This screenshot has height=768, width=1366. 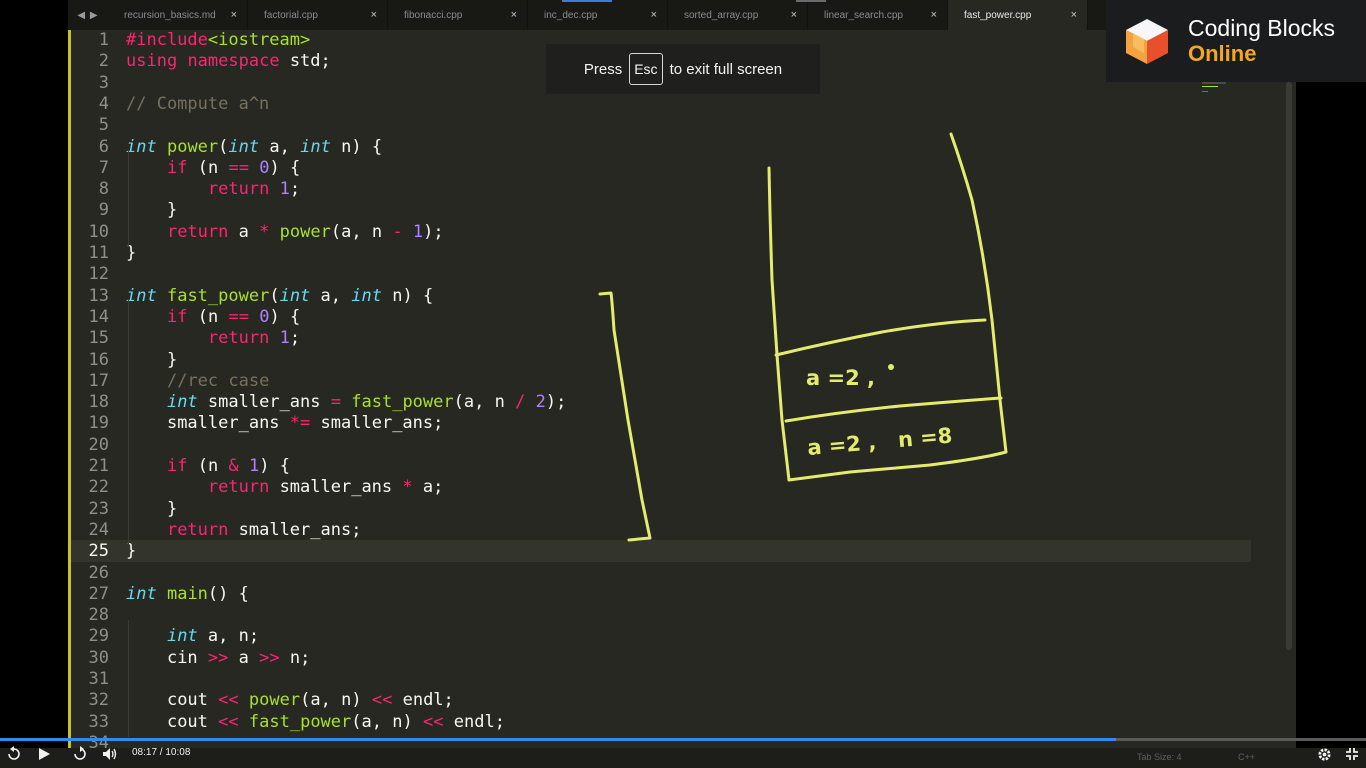 I want to click on line-number: 16, so click(x=98, y=359).